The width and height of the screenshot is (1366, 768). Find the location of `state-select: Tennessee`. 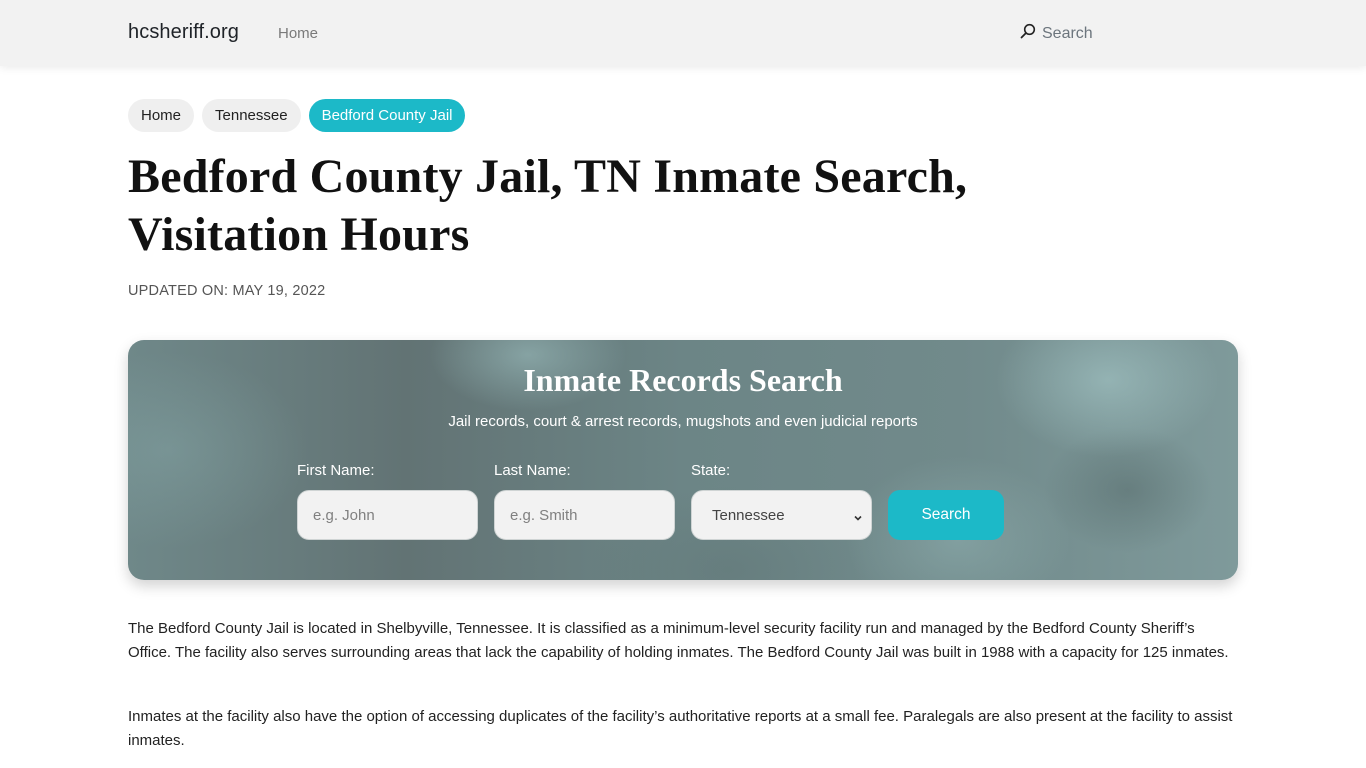

state-select: Tennessee is located at coordinates (781, 515).